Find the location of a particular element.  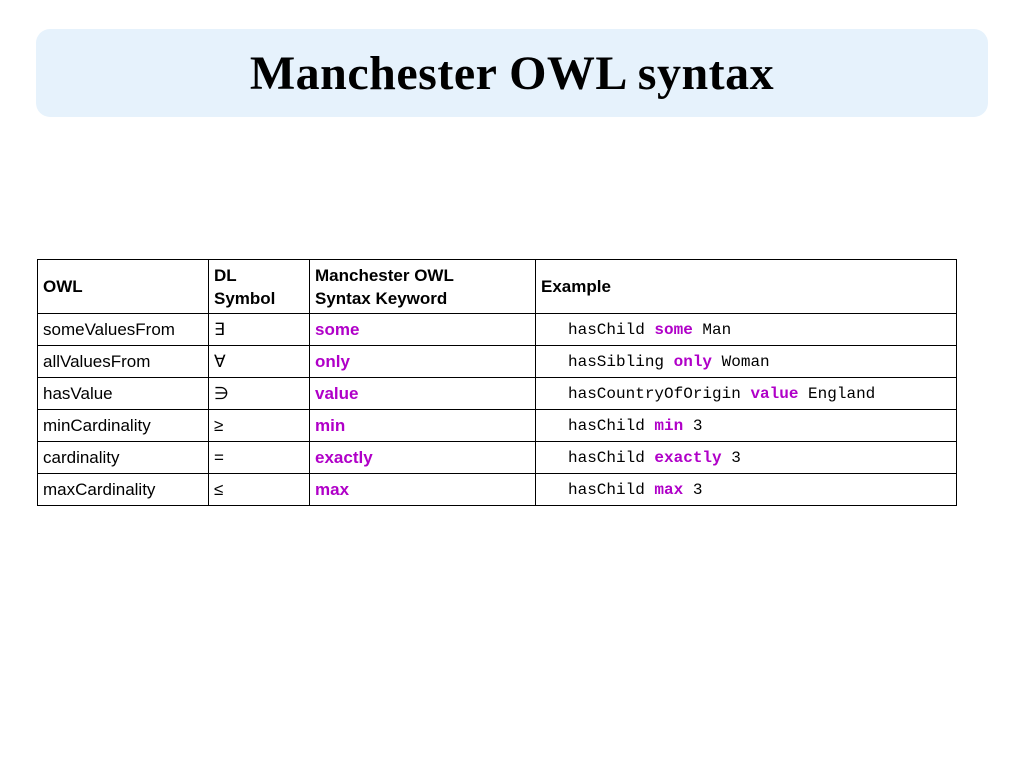

example-post: Man is located at coordinates (712, 329).